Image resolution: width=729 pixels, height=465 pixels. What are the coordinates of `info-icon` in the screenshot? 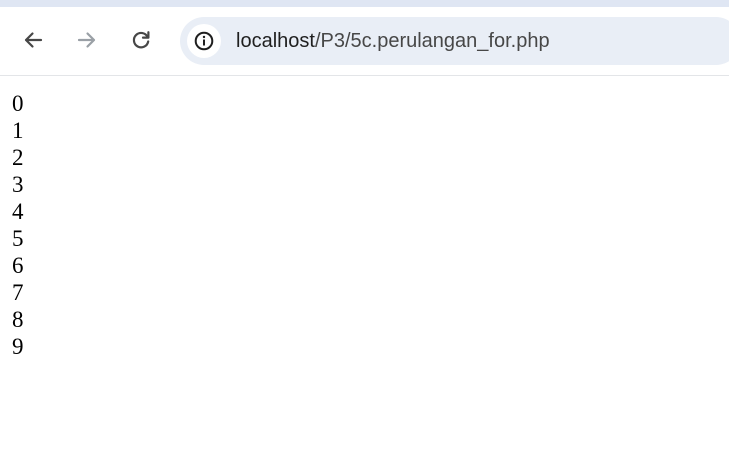 It's located at (204, 41).